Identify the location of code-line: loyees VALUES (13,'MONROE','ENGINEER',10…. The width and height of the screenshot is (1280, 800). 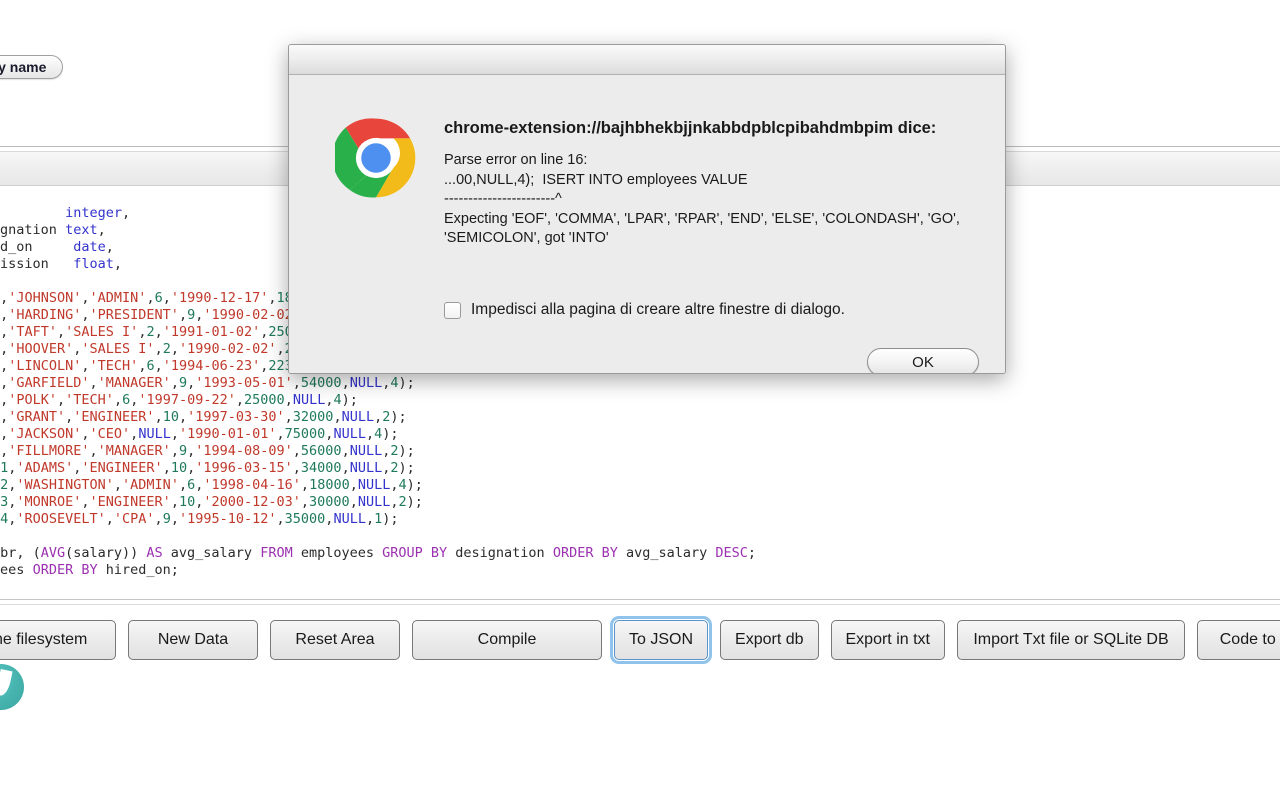
(378, 502).